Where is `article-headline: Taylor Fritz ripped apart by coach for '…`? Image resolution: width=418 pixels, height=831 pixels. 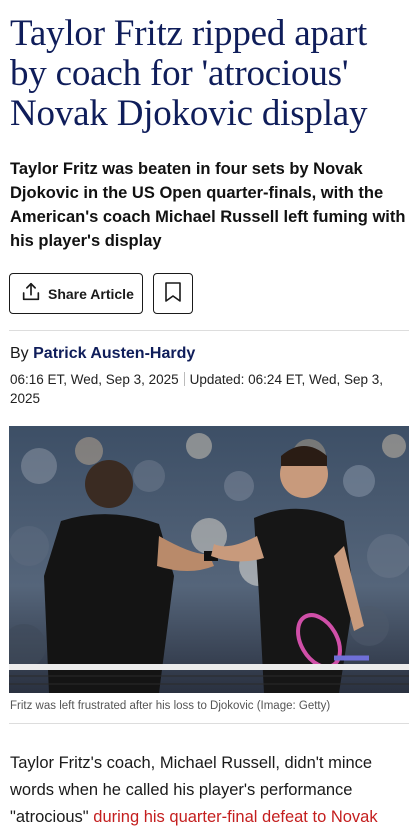 article-headline: Taylor Fritz ripped apart by coach for '… is located at coordinates (189, 73).